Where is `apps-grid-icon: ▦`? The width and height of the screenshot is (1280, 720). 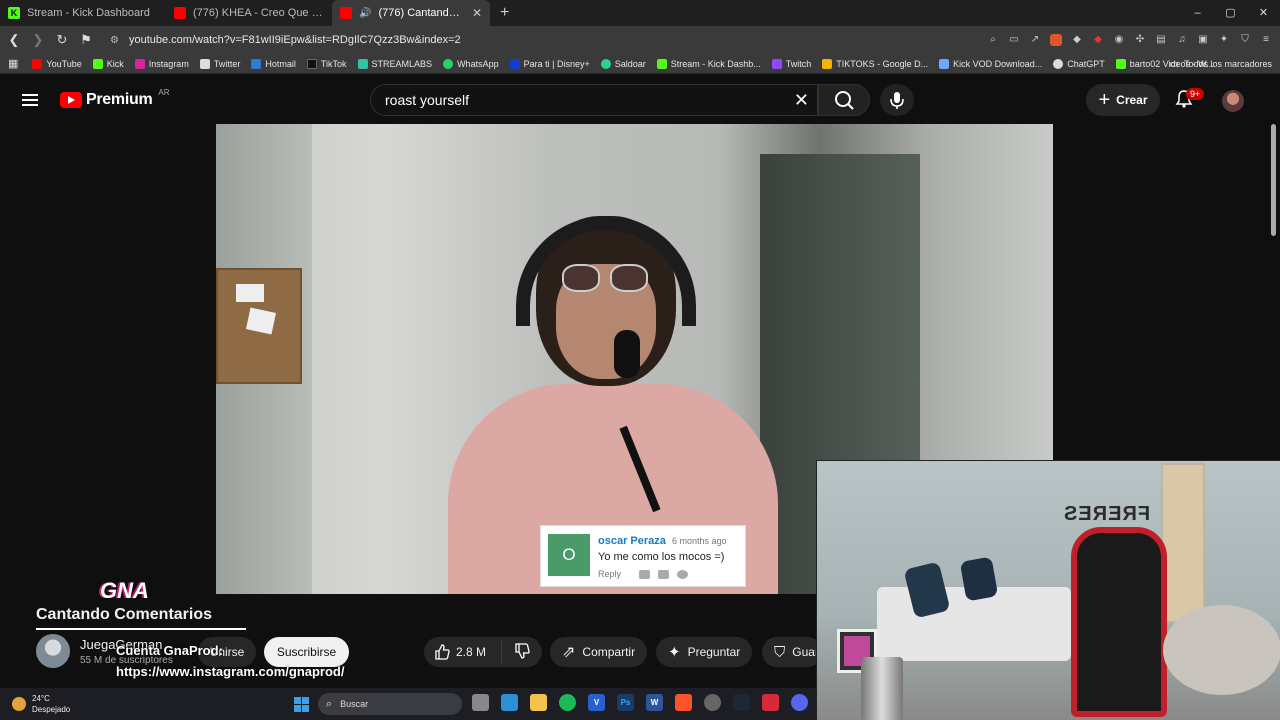
apps-grid-icon: ▦ is located at coordinates (13, 63).